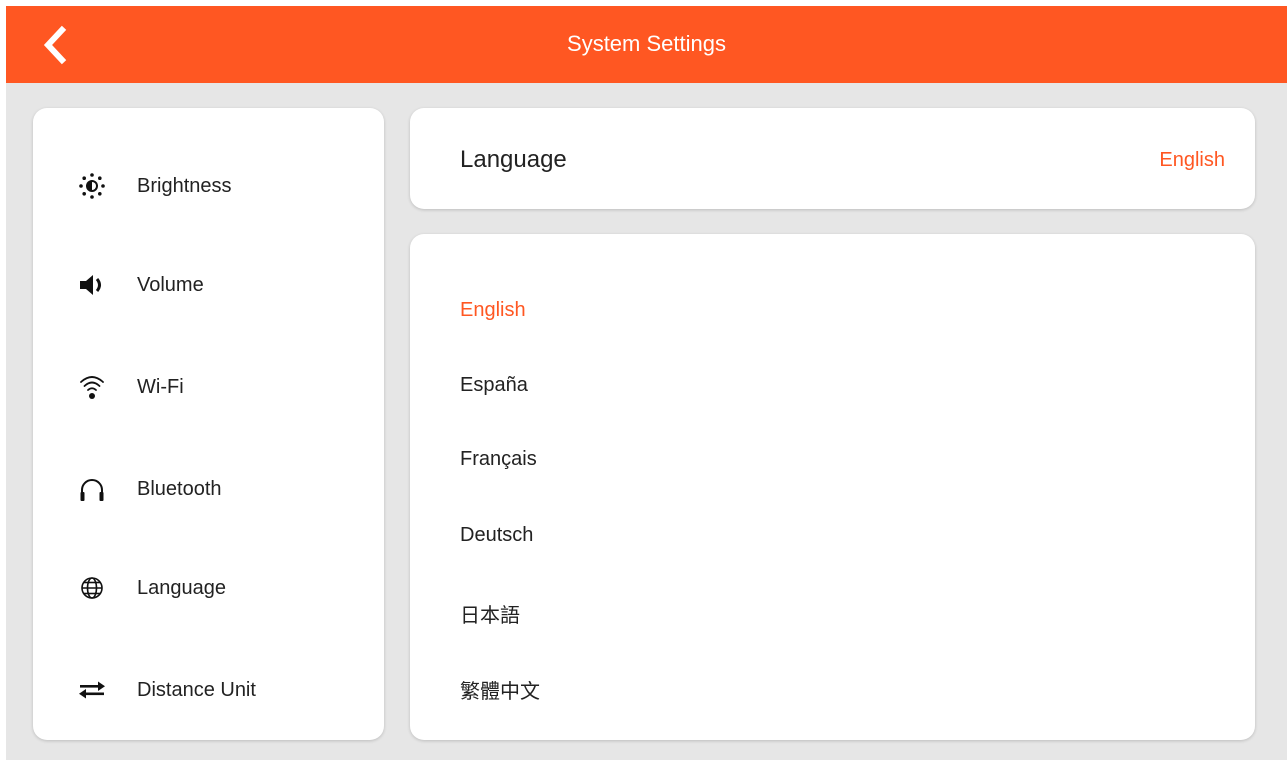 The height and width of the screenshot is (760, 1287). What do you see at coordinates (496, 535) in the screenshot?
I see `language-option-deutsch: Deutsch` at bounding box center [496, 535].